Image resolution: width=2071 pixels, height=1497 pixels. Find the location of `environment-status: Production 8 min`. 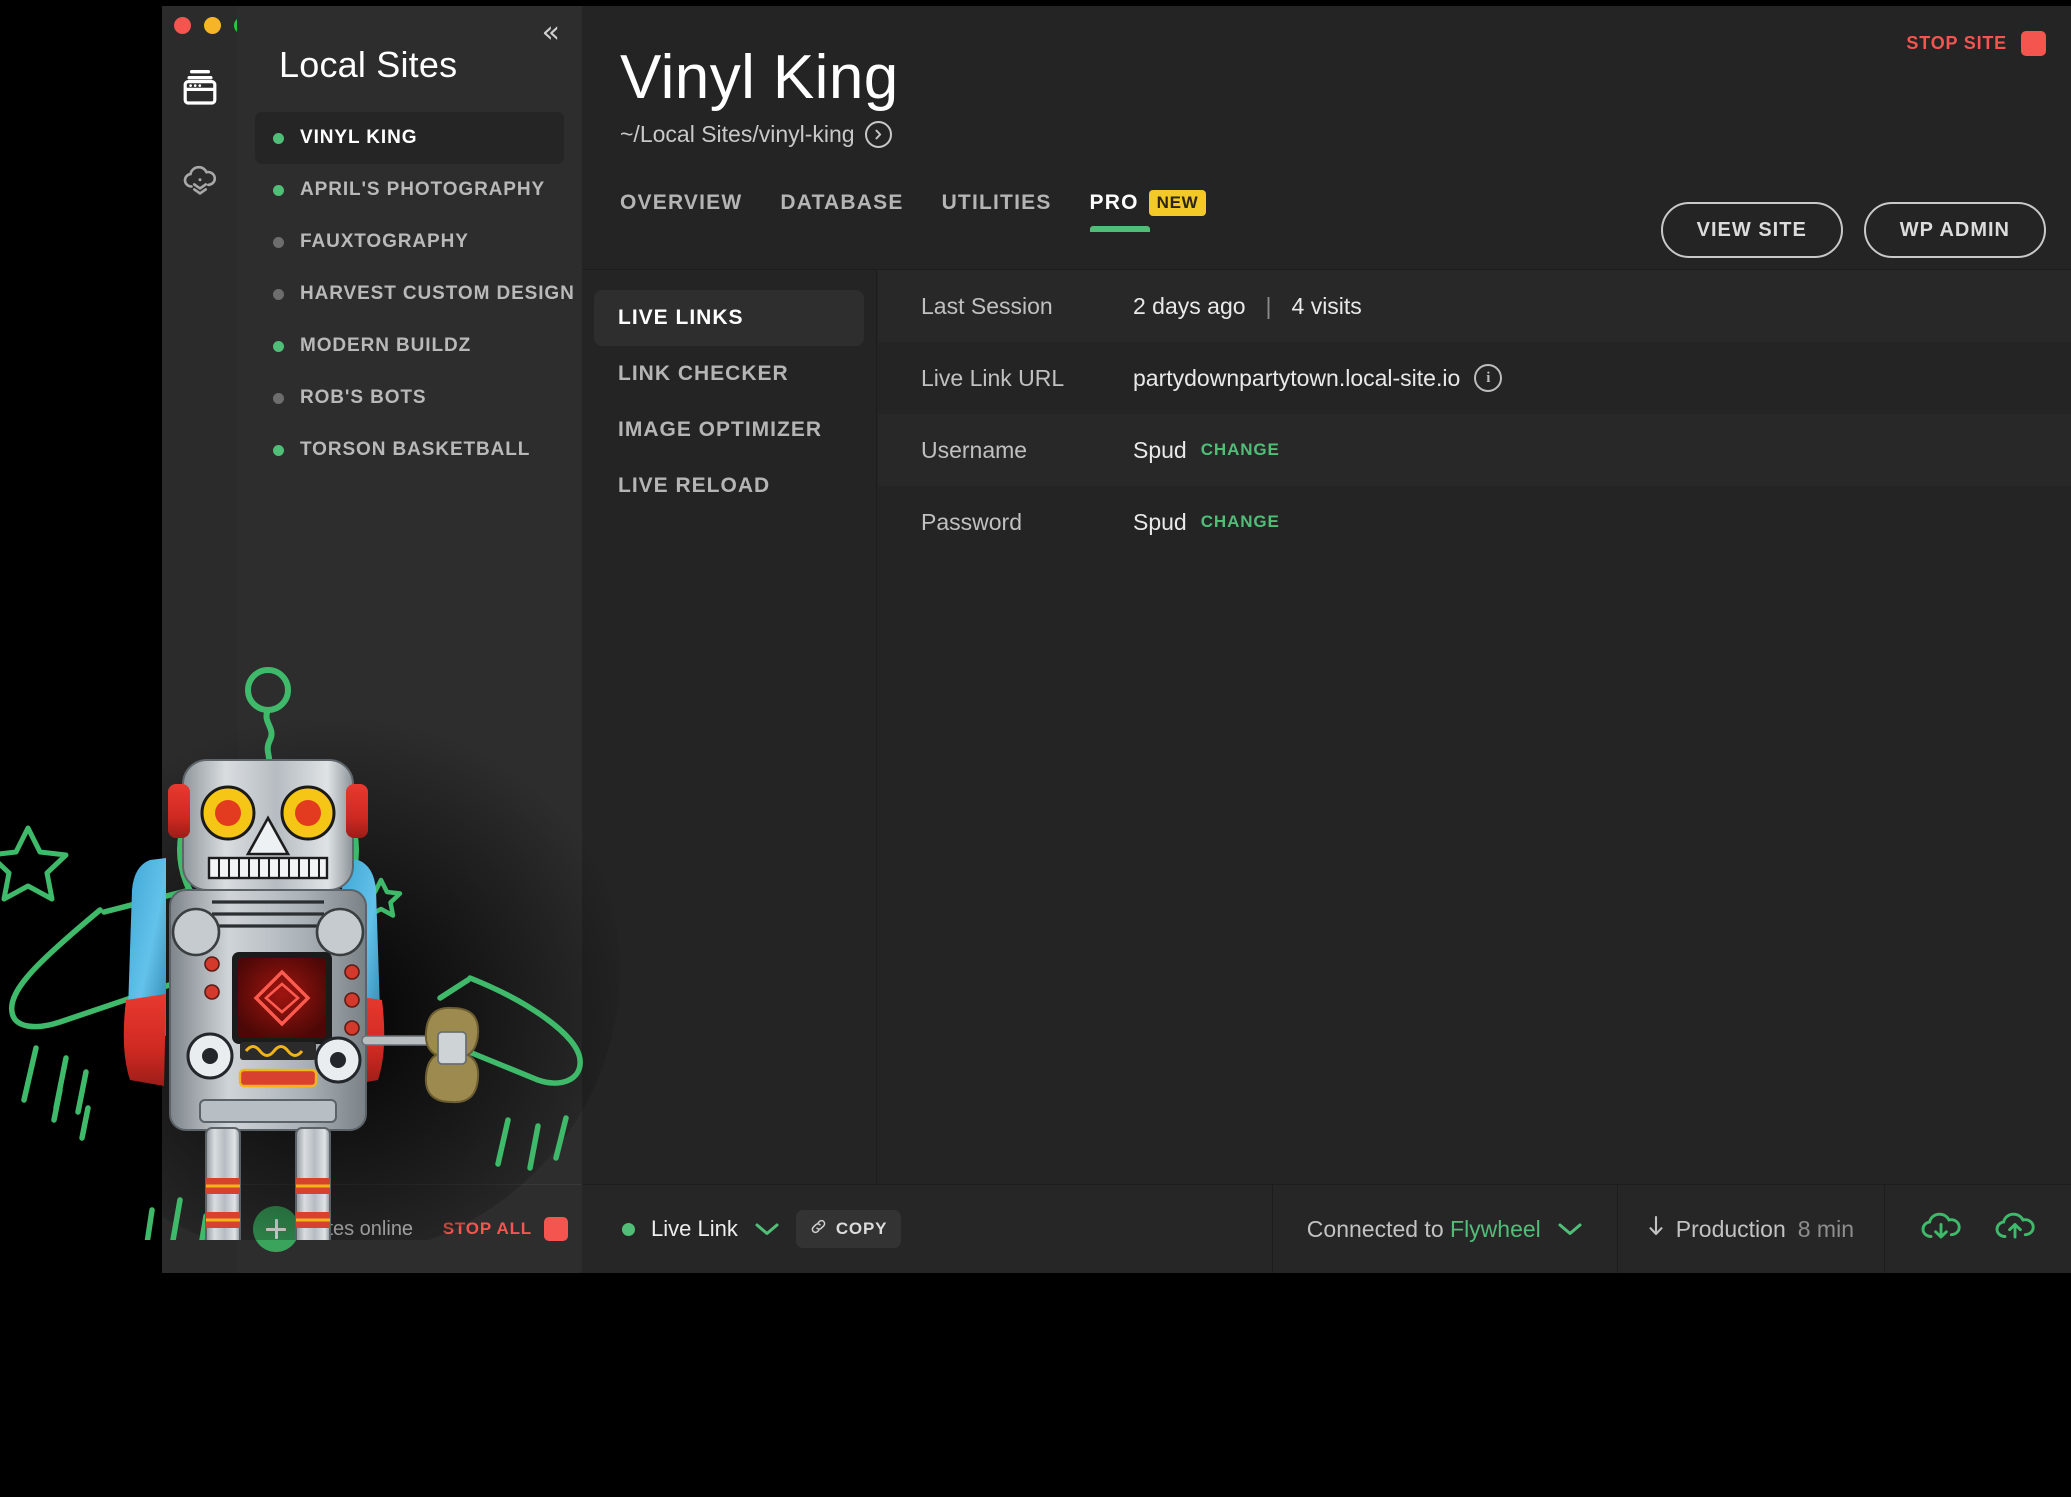

environment-status: Production 8 min is located at coordinates (1750, 1229).